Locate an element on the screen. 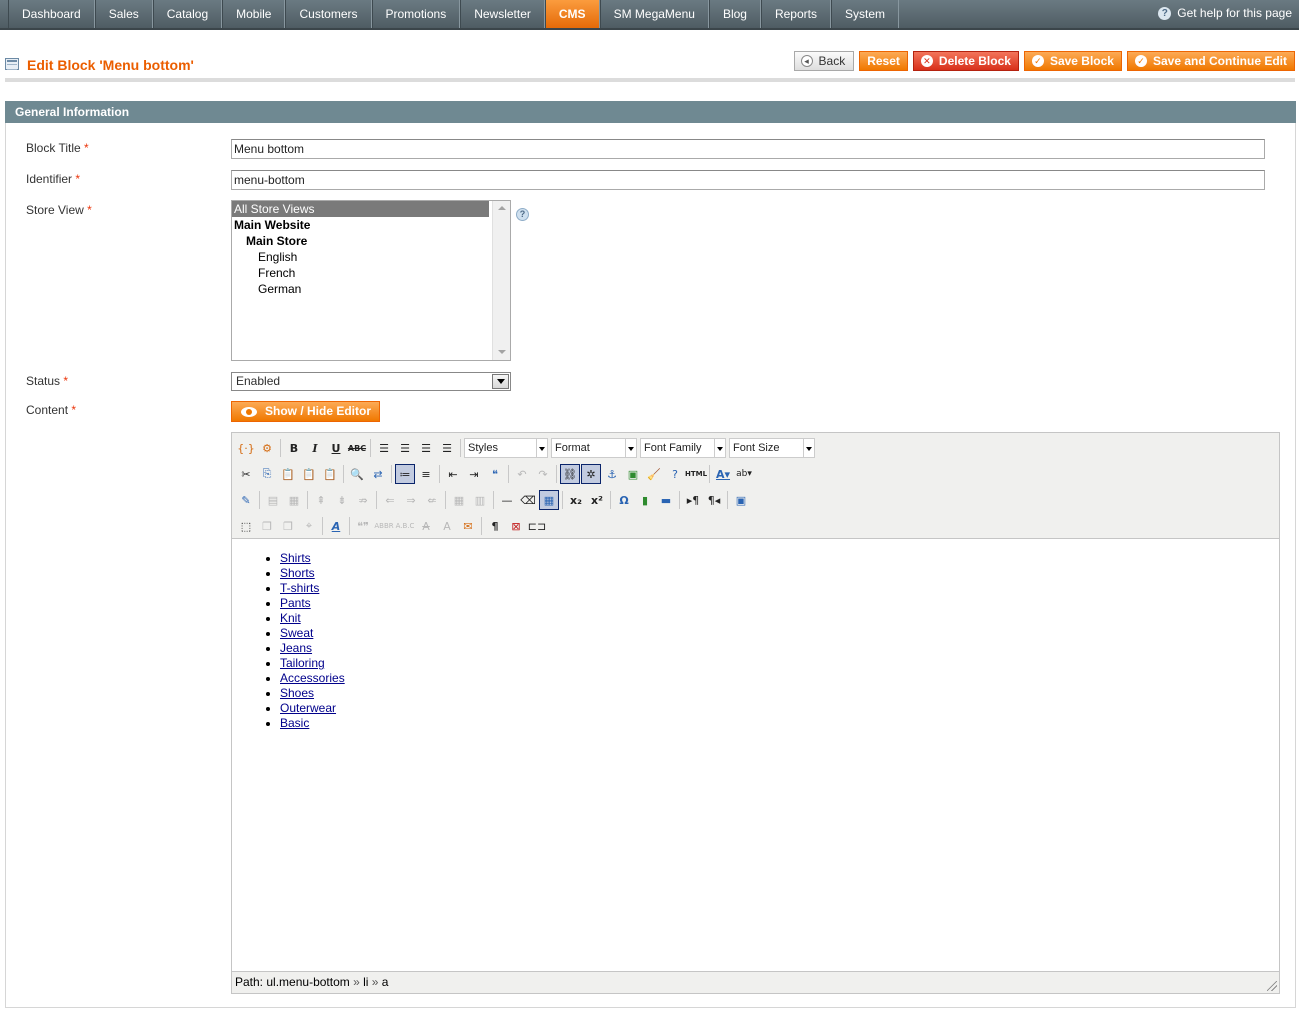 The height and width of the screenshot is (1014, 1299). find-icon: 🔍 is located at coordinates (357, 474).